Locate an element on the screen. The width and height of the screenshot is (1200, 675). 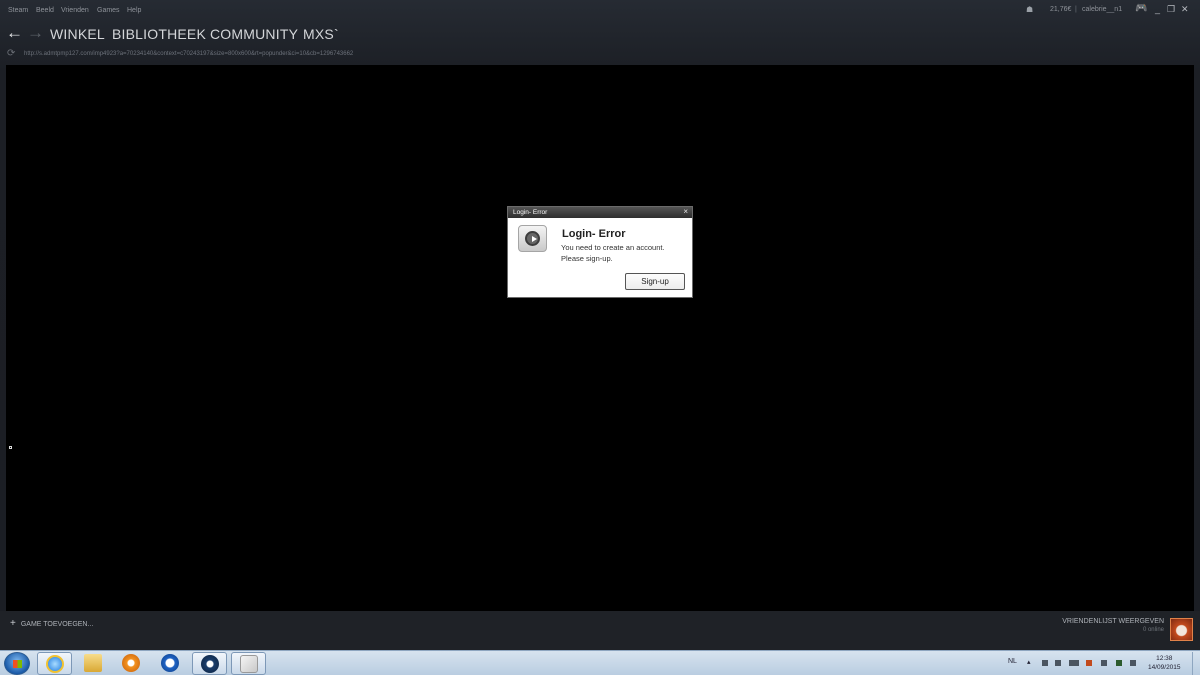
clock-time: 12:38 is located at coordinates (1164, 658).